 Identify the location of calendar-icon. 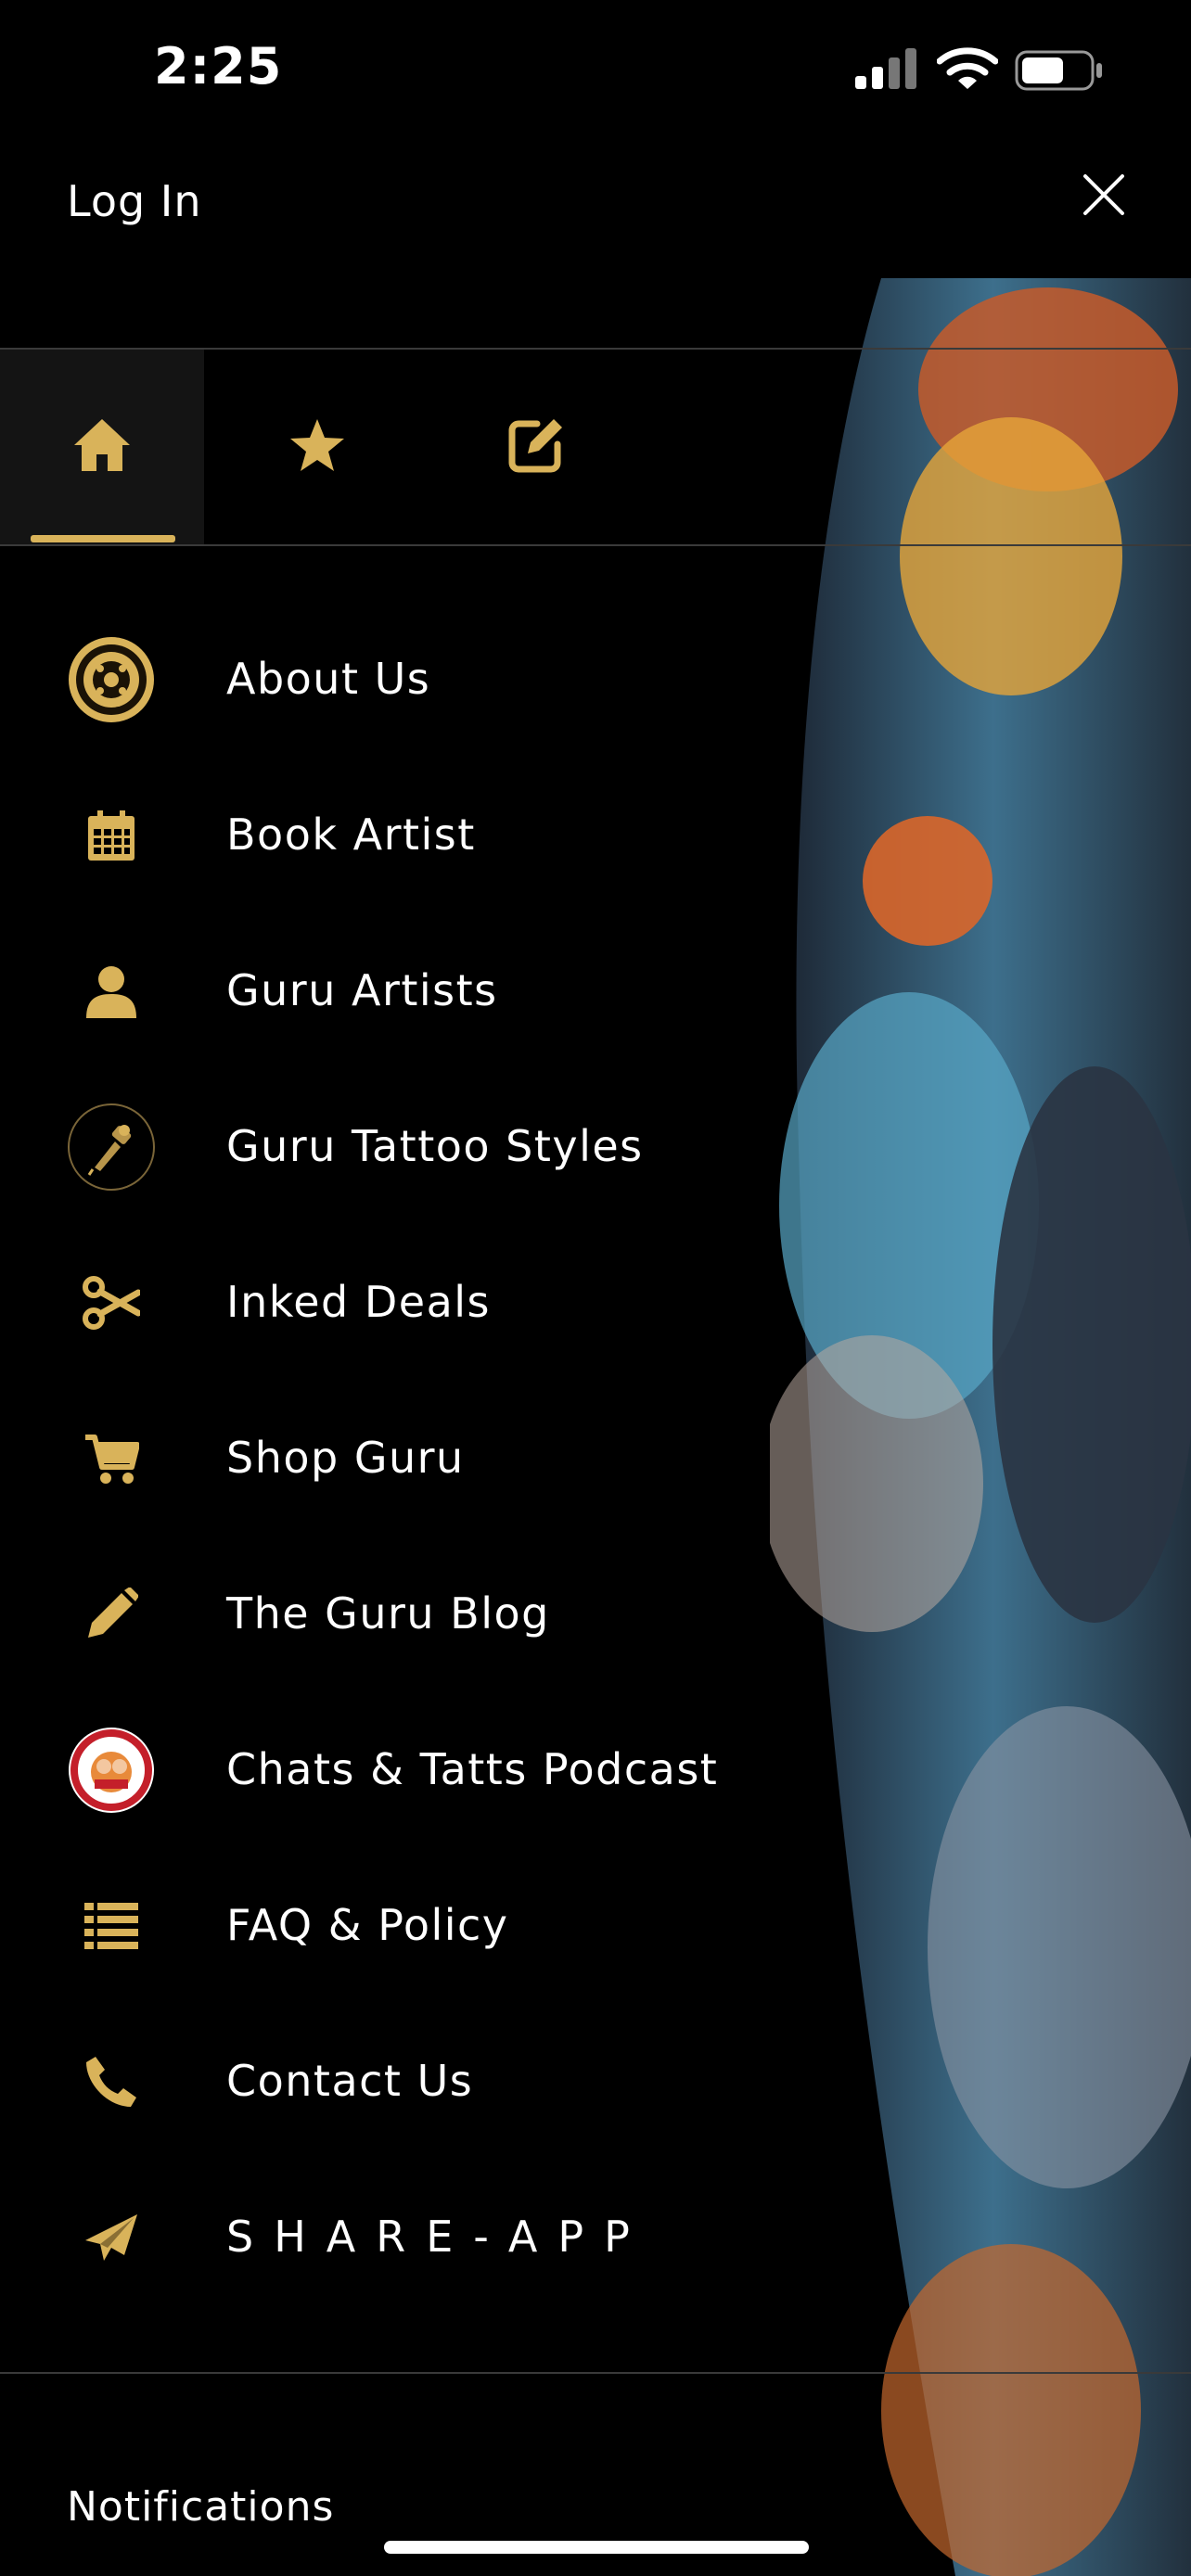
(111, 836).